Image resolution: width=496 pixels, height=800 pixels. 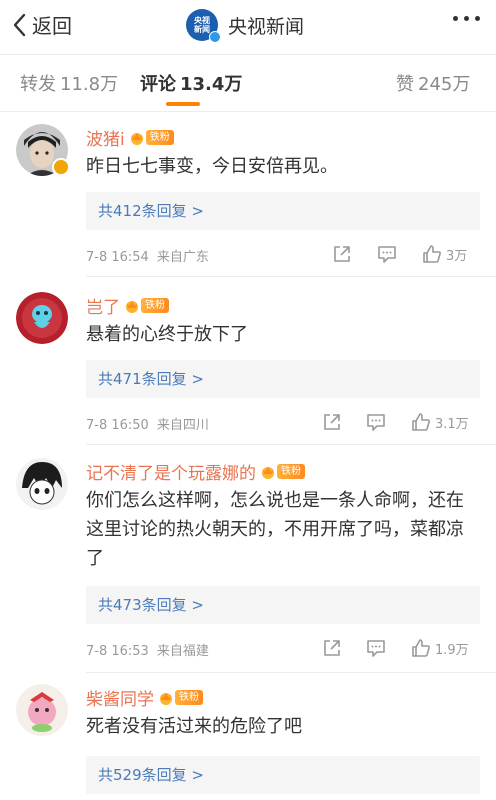 I want to click on comment-meta: 7-8 16:53 来自福建, so click(x=147, y=649).